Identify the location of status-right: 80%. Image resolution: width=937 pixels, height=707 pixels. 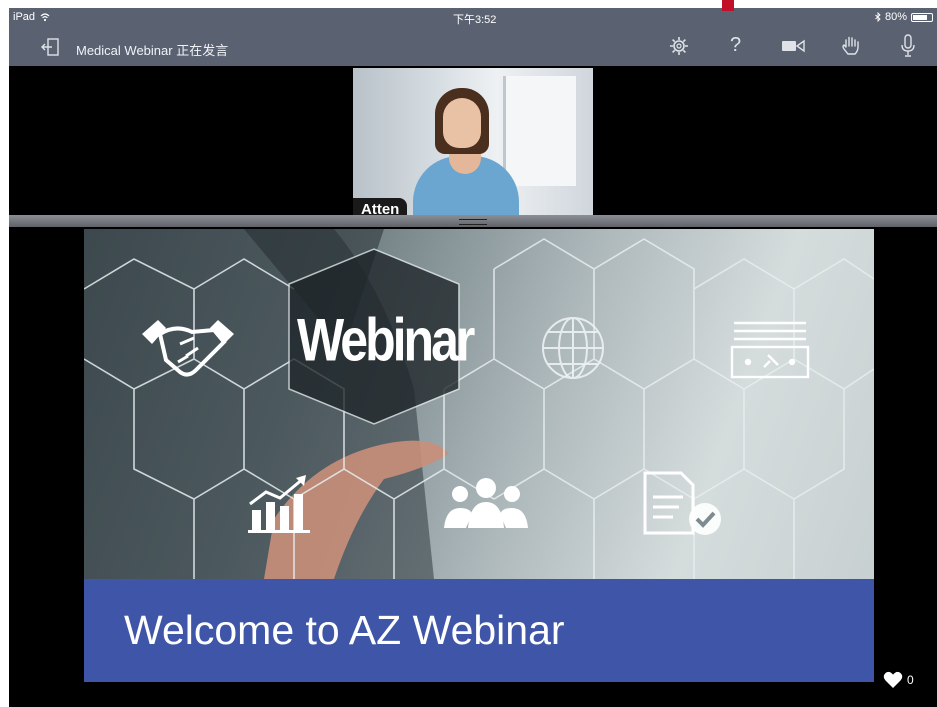
(904, 17).